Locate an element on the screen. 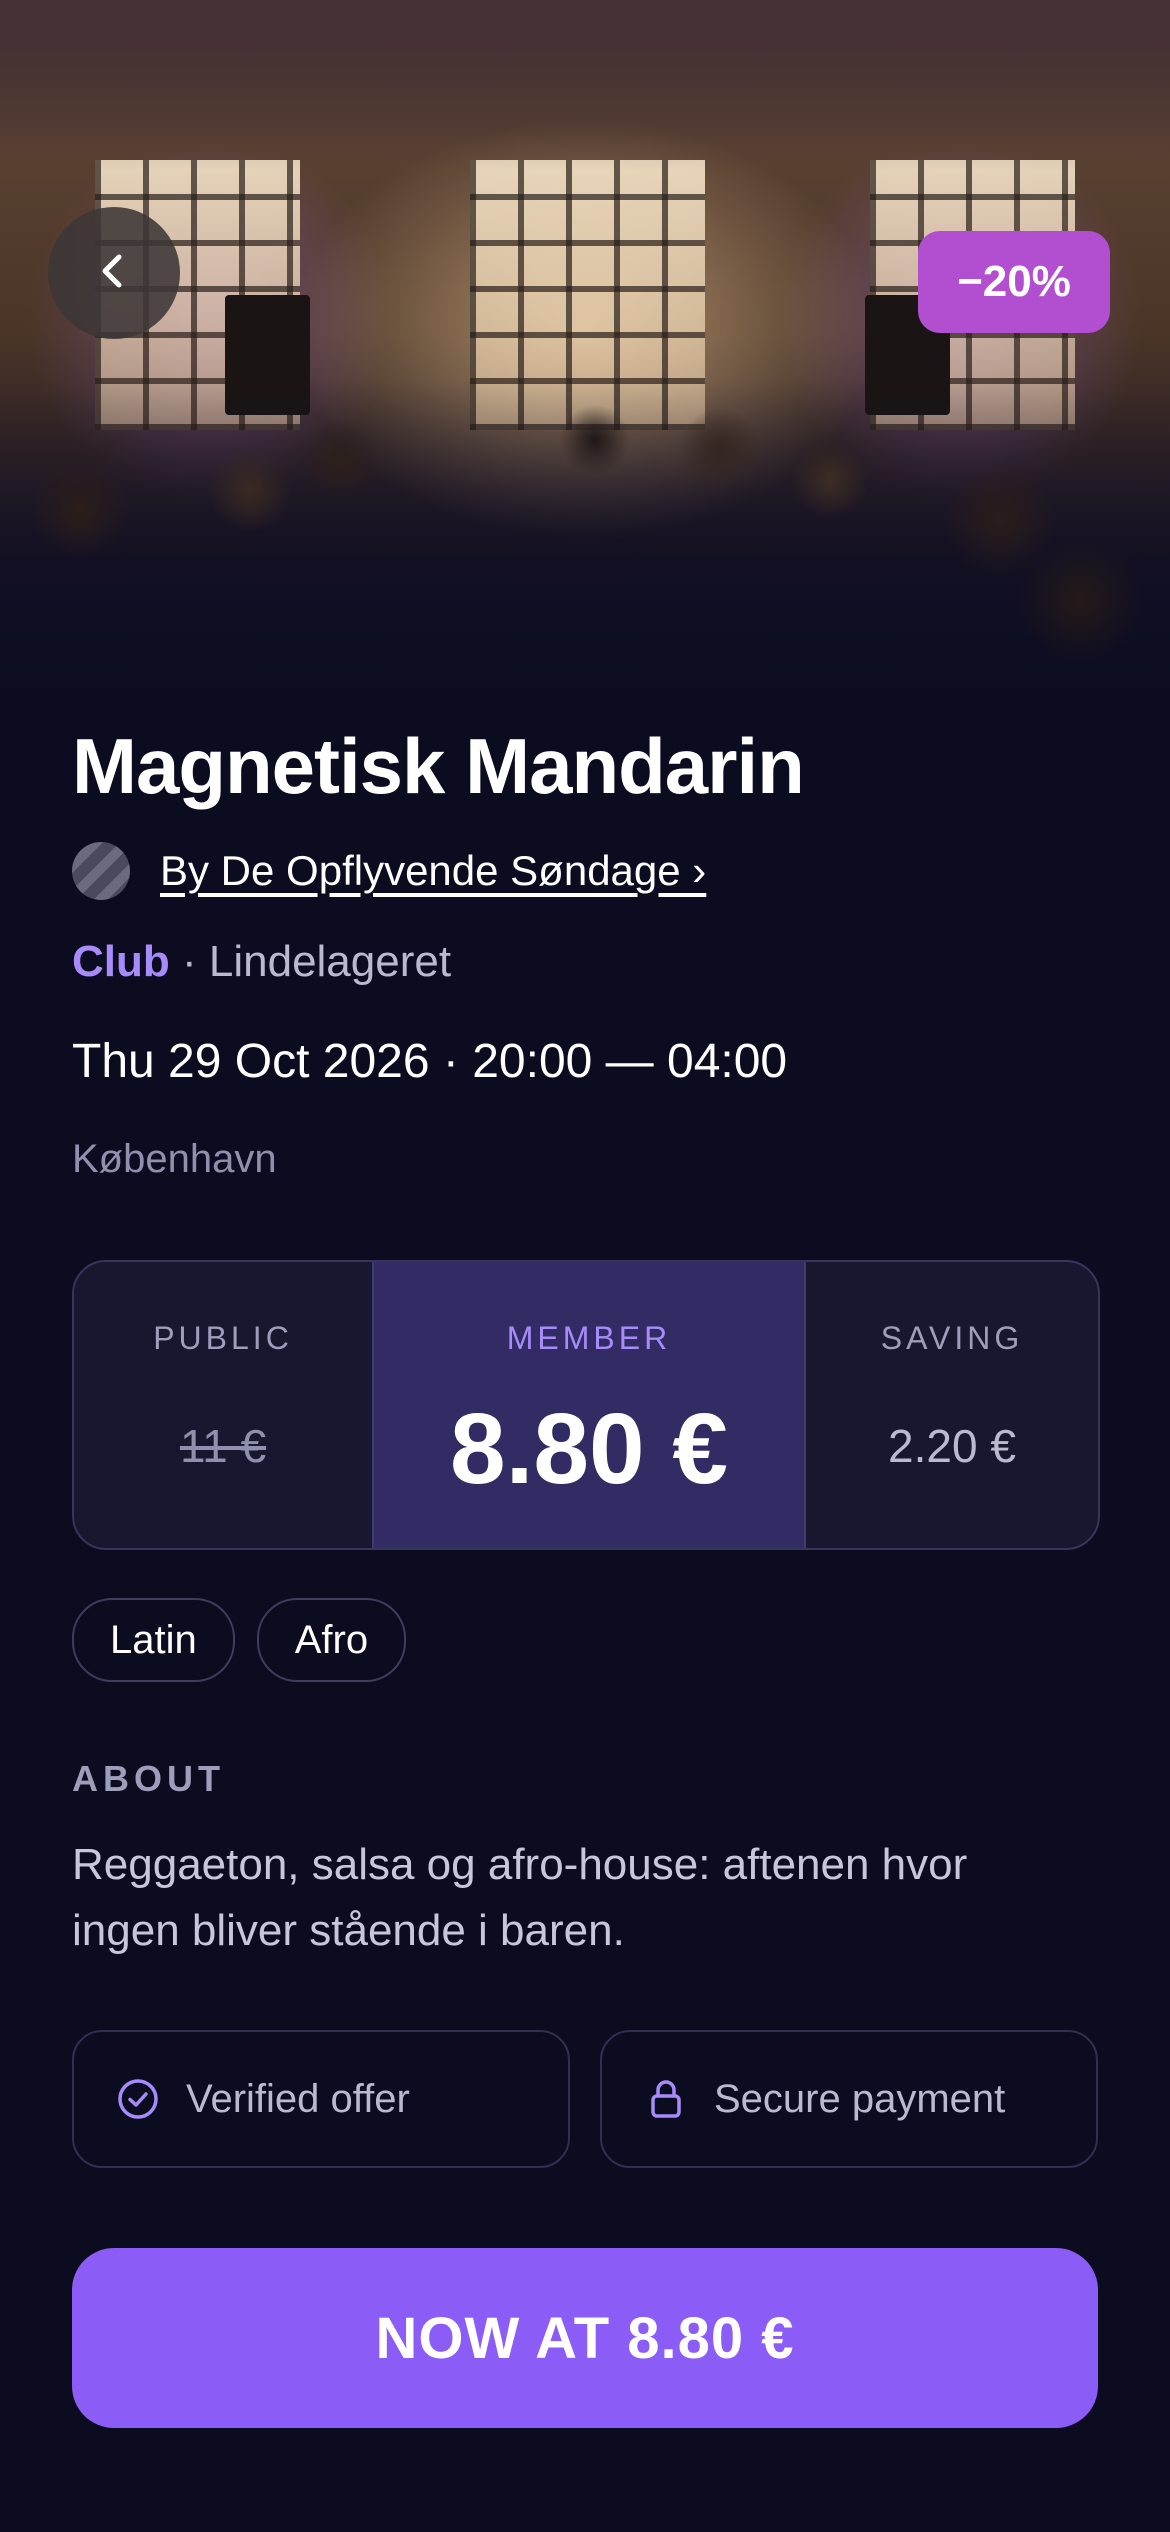 The height and width of the screenshot is (2532, 1170). saving-value: 2.20 € is located at coordinates (952, 1446).